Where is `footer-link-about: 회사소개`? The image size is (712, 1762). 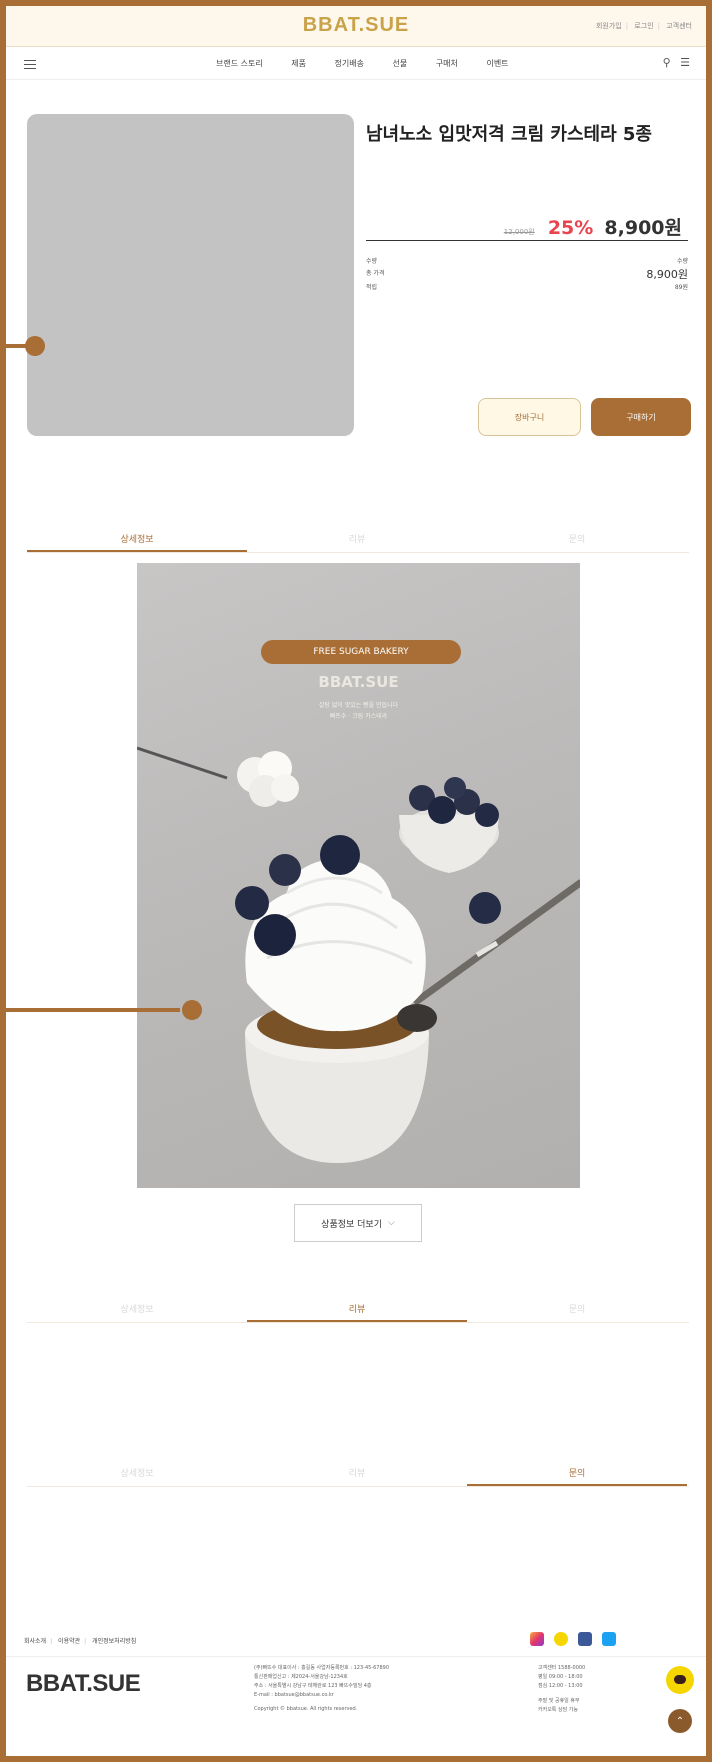
footer-link-about: 회사소개 is located at coordinates (35, 1641).